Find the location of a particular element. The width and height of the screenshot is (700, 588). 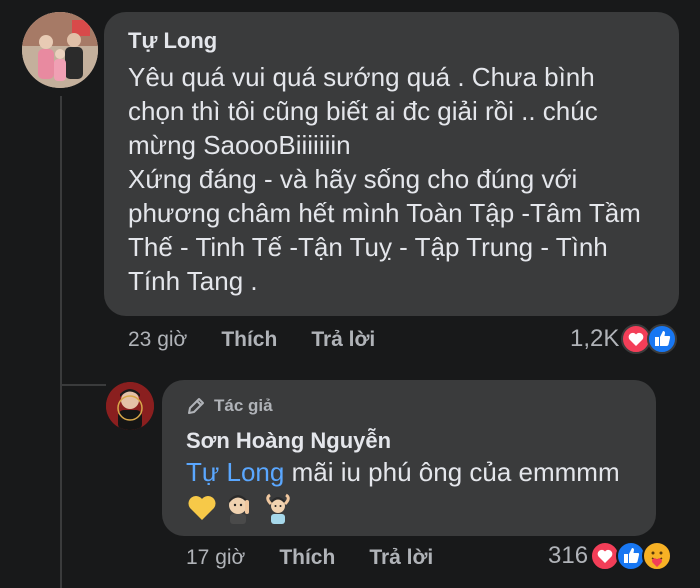

reply-reaction-summary: 316 is located at coordinates (610, 556).